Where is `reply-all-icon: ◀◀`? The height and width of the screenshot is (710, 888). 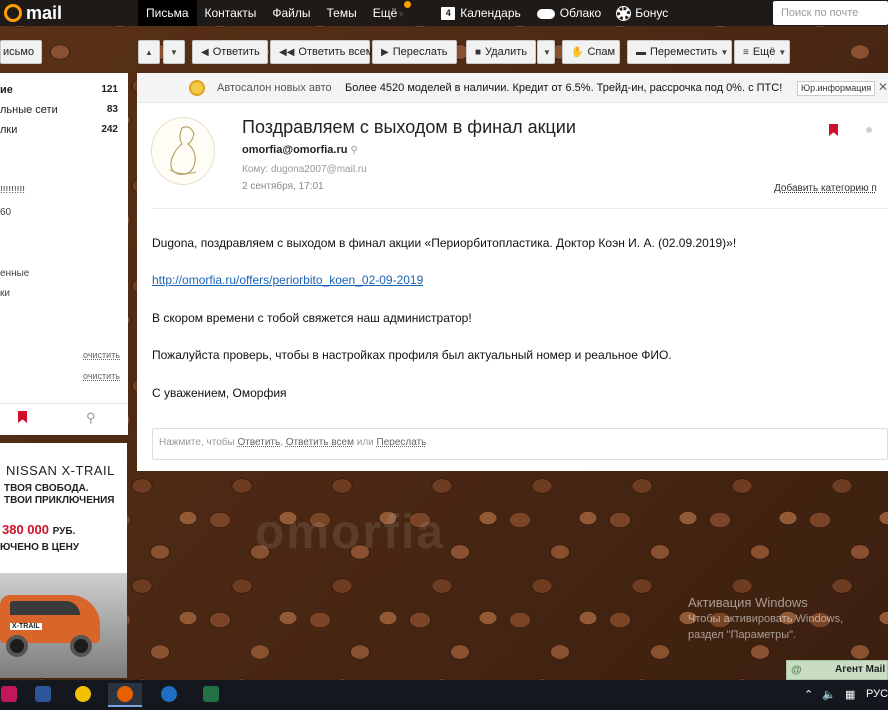 reply-all-icon: ◀◀ is located at coordinates (287, 52).